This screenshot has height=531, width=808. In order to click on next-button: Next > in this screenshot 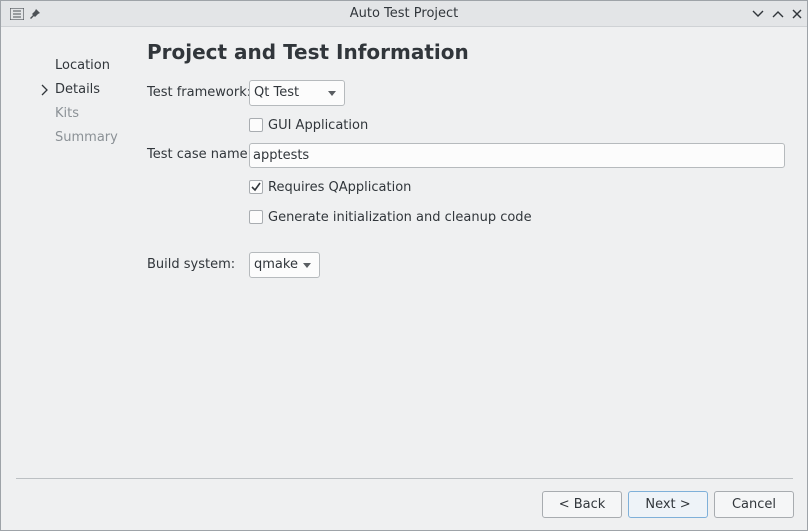, I will do `click(668, 504)`.